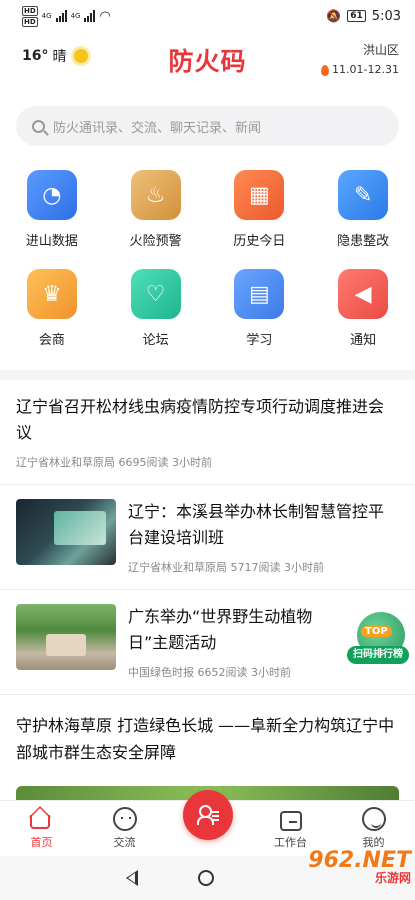  I want to click on search-icon, so click(38, 126).